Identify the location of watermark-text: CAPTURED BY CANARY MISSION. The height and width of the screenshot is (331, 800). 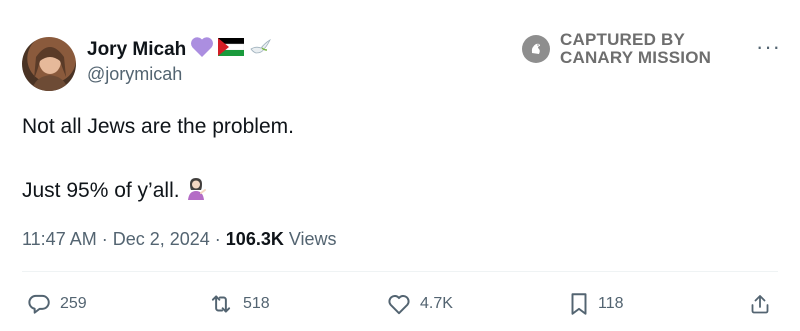
(635, 49).